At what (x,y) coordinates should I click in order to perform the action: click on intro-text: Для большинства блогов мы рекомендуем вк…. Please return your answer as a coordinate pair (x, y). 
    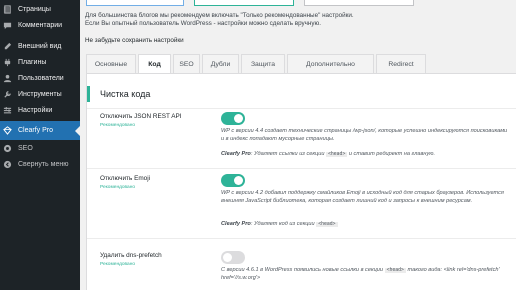
    Looking at the image, I should click on (295, 20).